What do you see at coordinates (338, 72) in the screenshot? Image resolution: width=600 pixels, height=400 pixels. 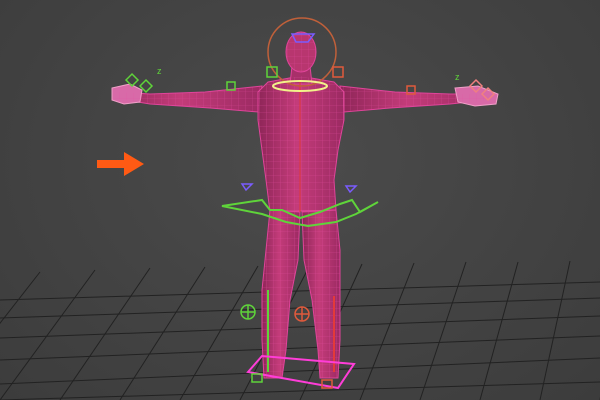 I see `right-shoulder-control` at bounding box center [338, 72].